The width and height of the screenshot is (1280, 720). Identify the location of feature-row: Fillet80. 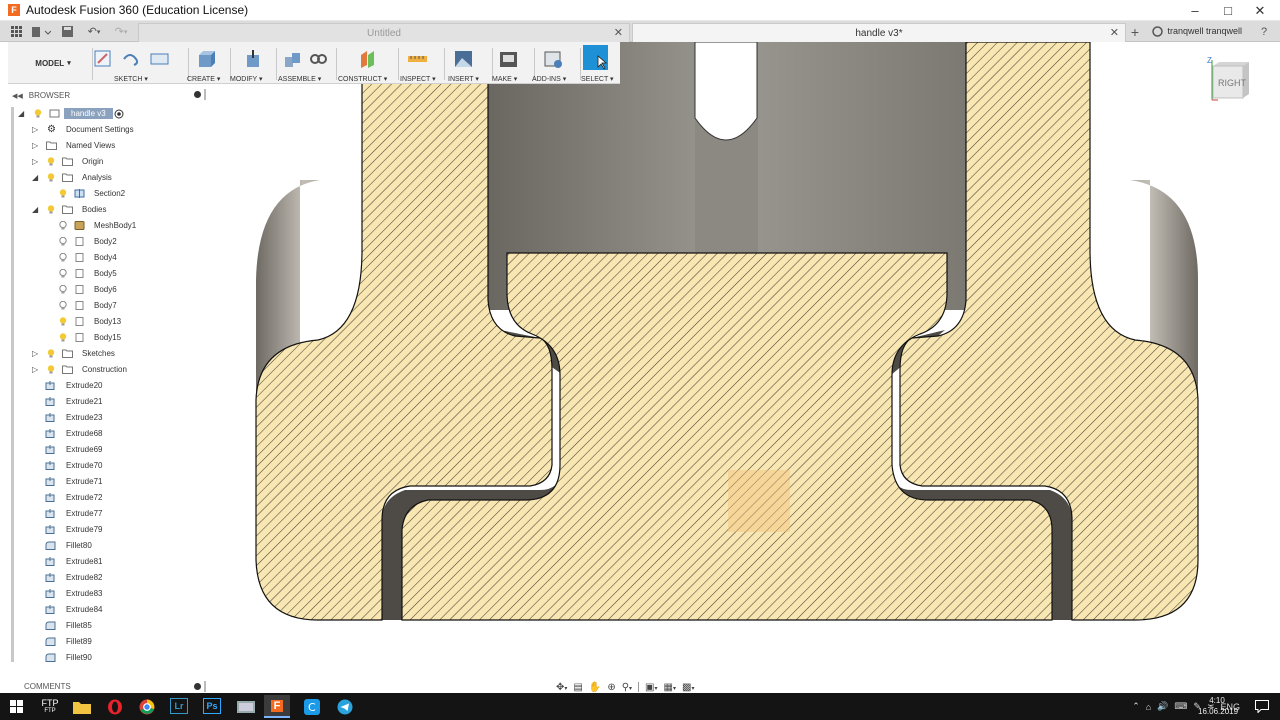
(111, 546).